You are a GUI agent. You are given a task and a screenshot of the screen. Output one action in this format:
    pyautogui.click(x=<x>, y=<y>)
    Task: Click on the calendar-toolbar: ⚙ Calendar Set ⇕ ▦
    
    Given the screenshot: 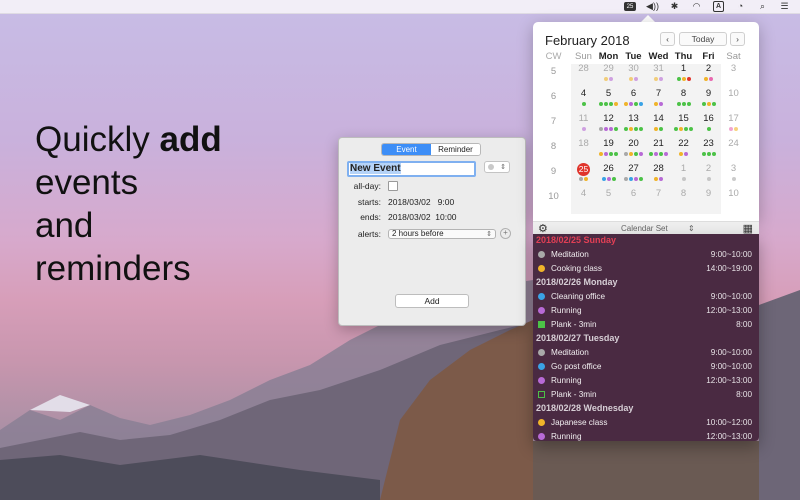 What is the action you would take?
    pyautogui.click(x=646, y=228)
    